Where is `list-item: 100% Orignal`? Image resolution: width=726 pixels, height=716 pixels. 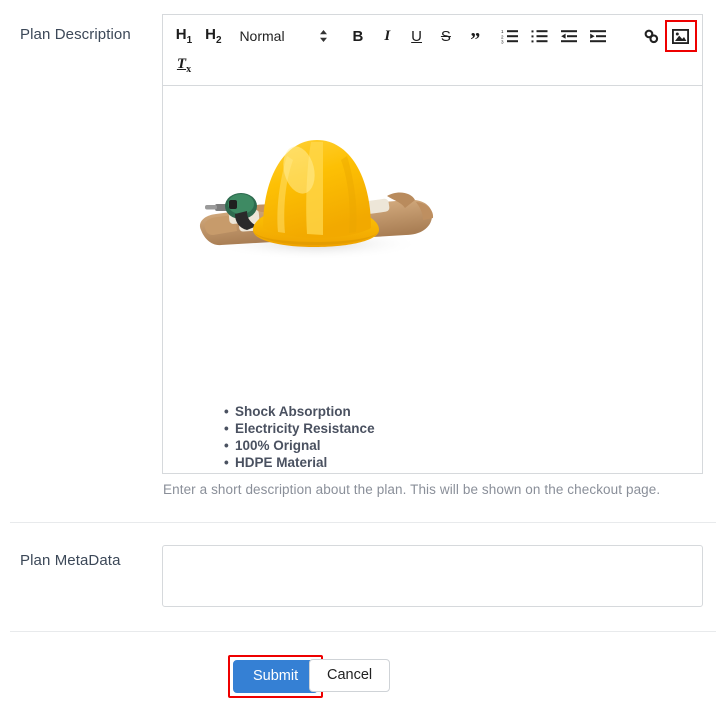
list-item: 100% Orignal is located at coordinates (299, 445).